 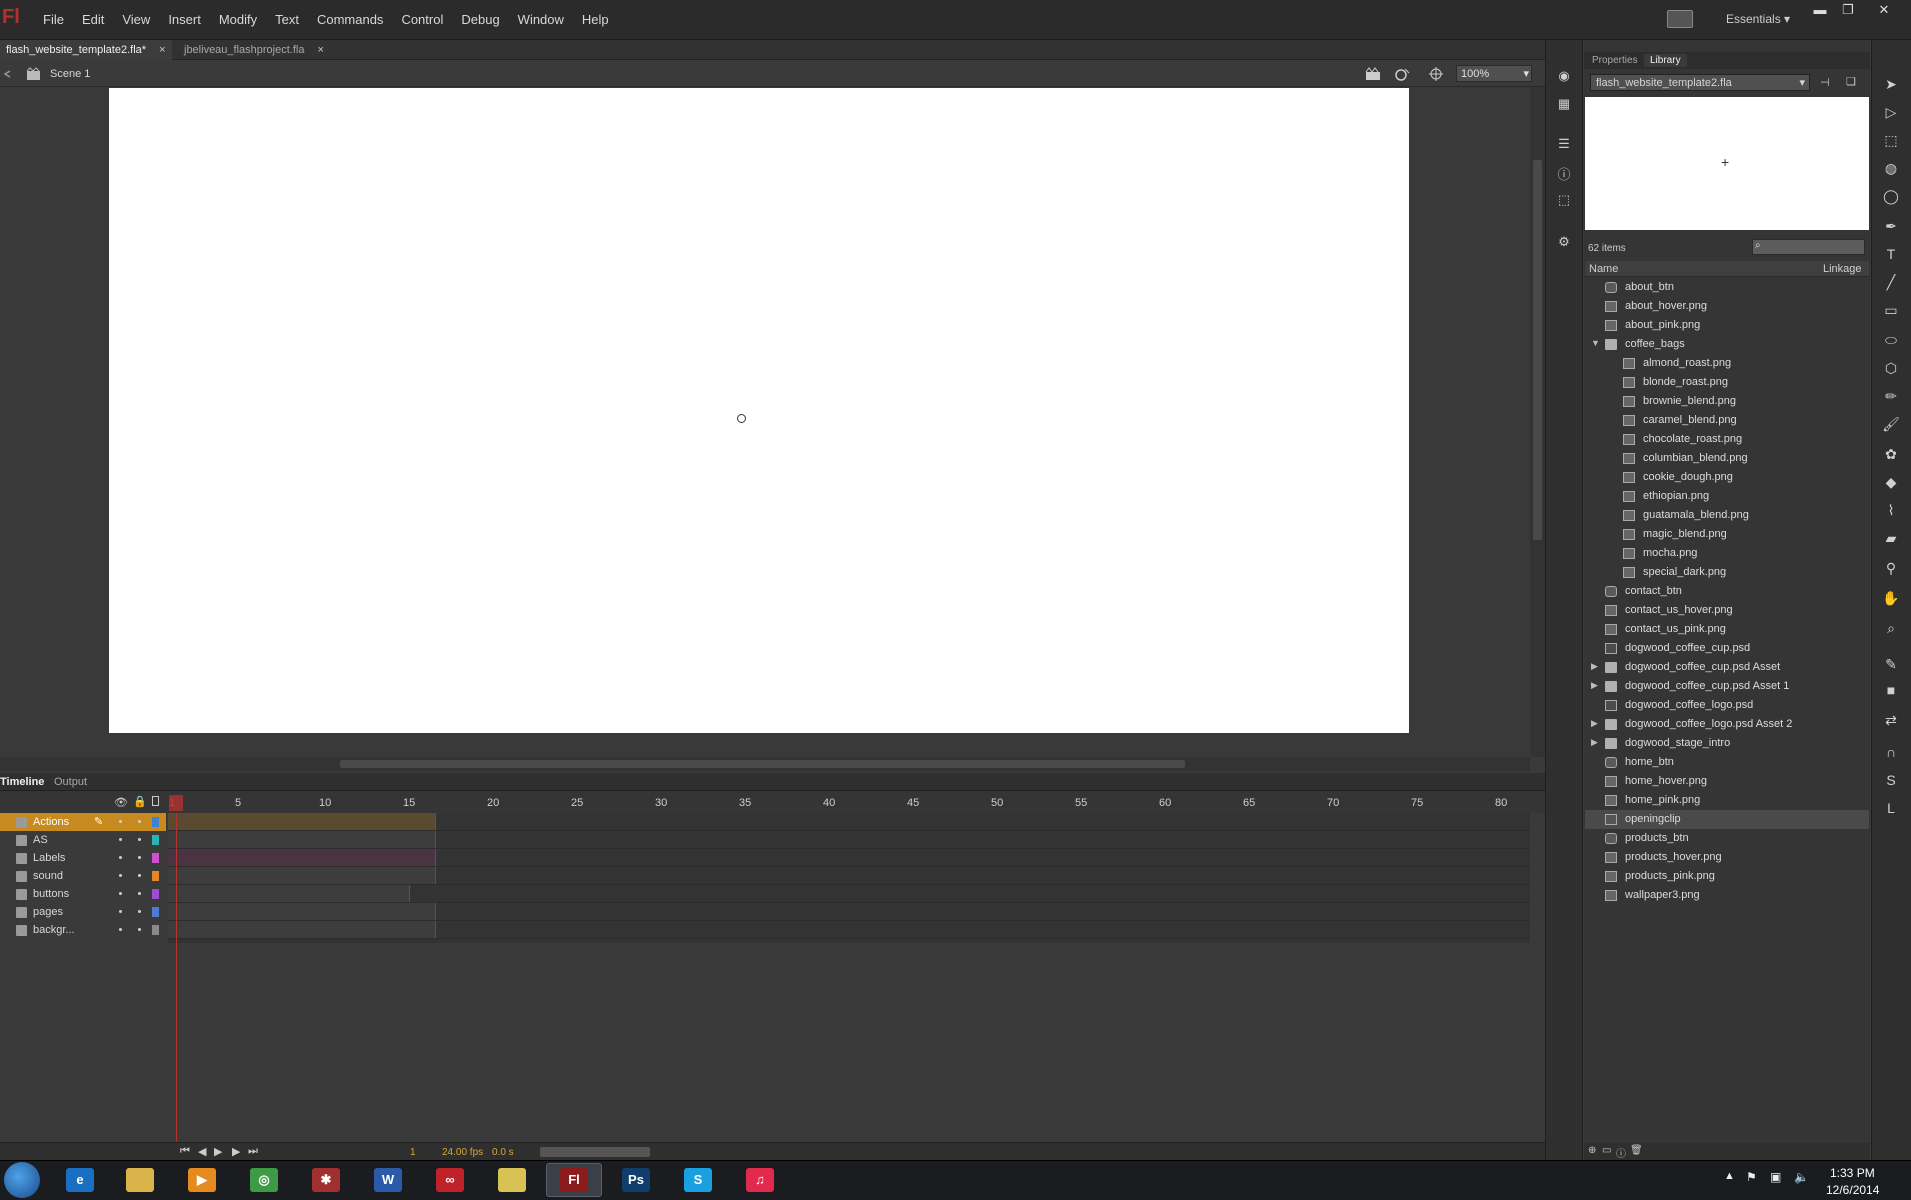 What do you see at coordinates (1820, 11) in the screenshot?
I see `minimize-button: ▬` at bounding box center [1820, 11].